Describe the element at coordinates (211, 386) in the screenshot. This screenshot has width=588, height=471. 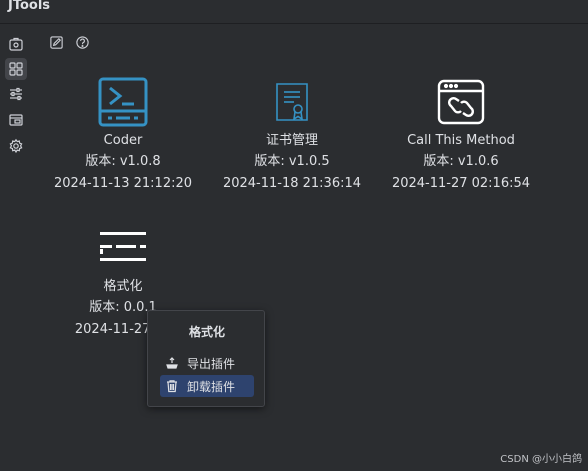
I see `menu-item-label: 卸载插件` at that location.